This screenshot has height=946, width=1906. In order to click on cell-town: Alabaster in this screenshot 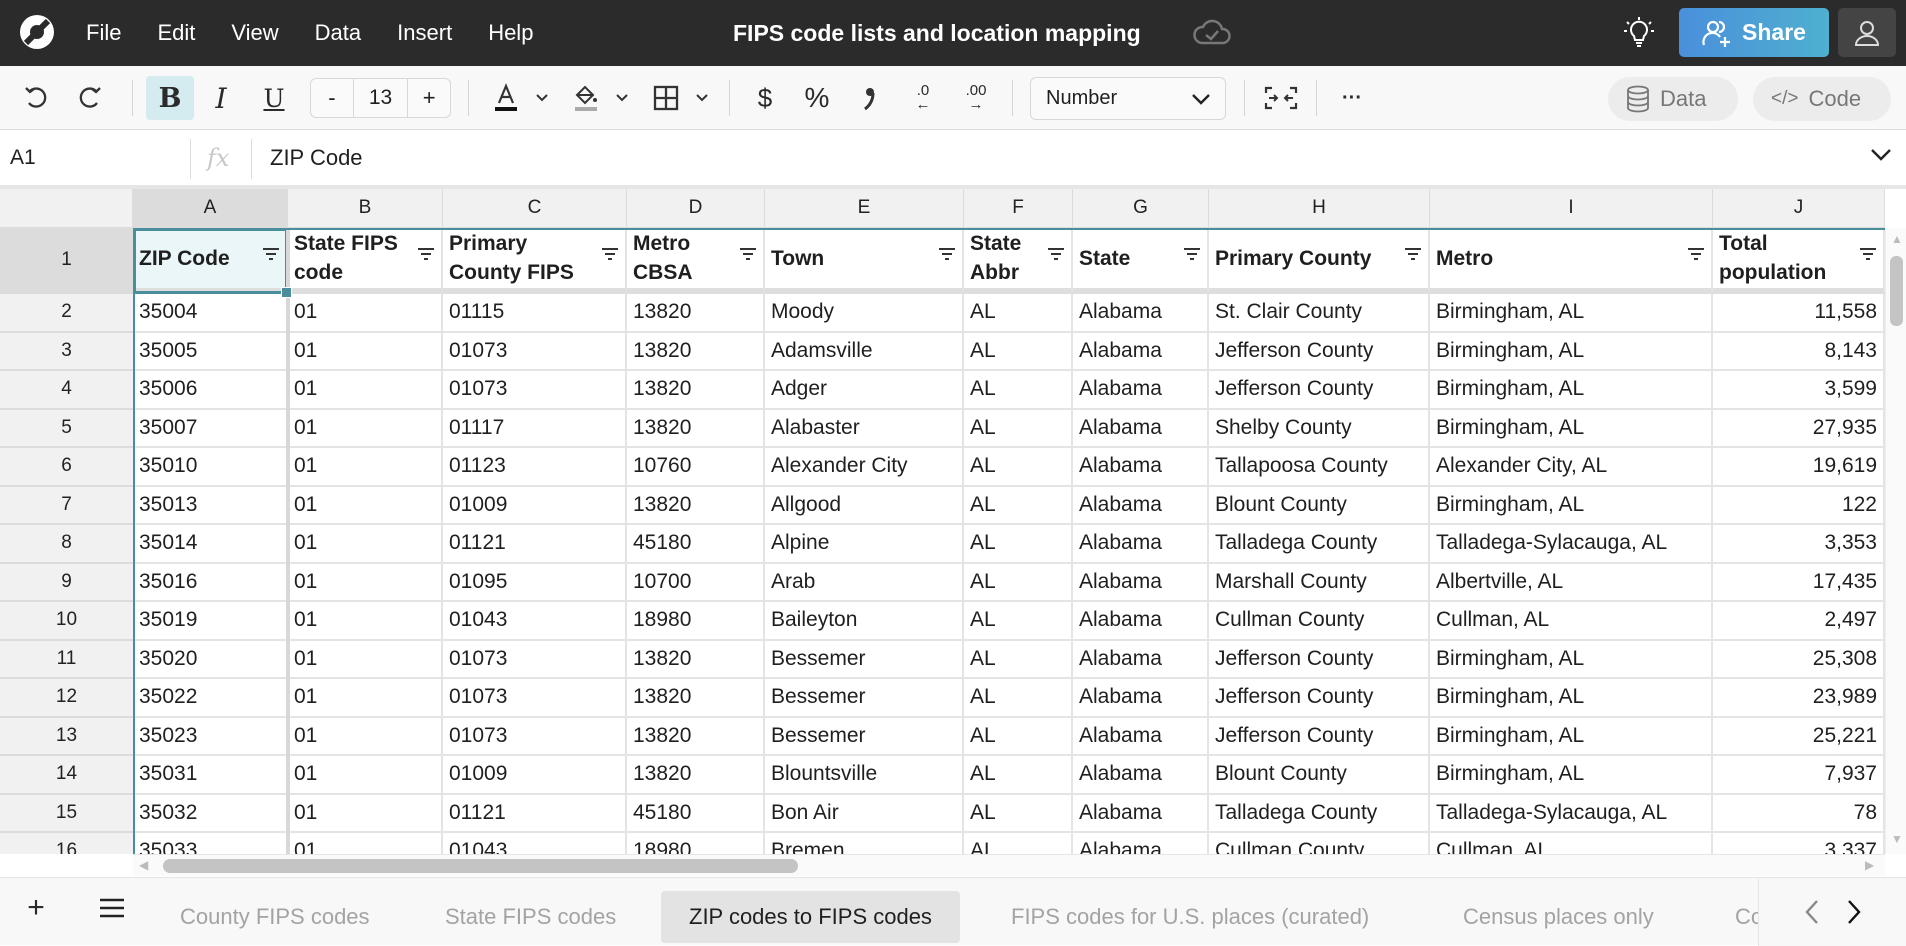, I will do `click(864, 428)`.